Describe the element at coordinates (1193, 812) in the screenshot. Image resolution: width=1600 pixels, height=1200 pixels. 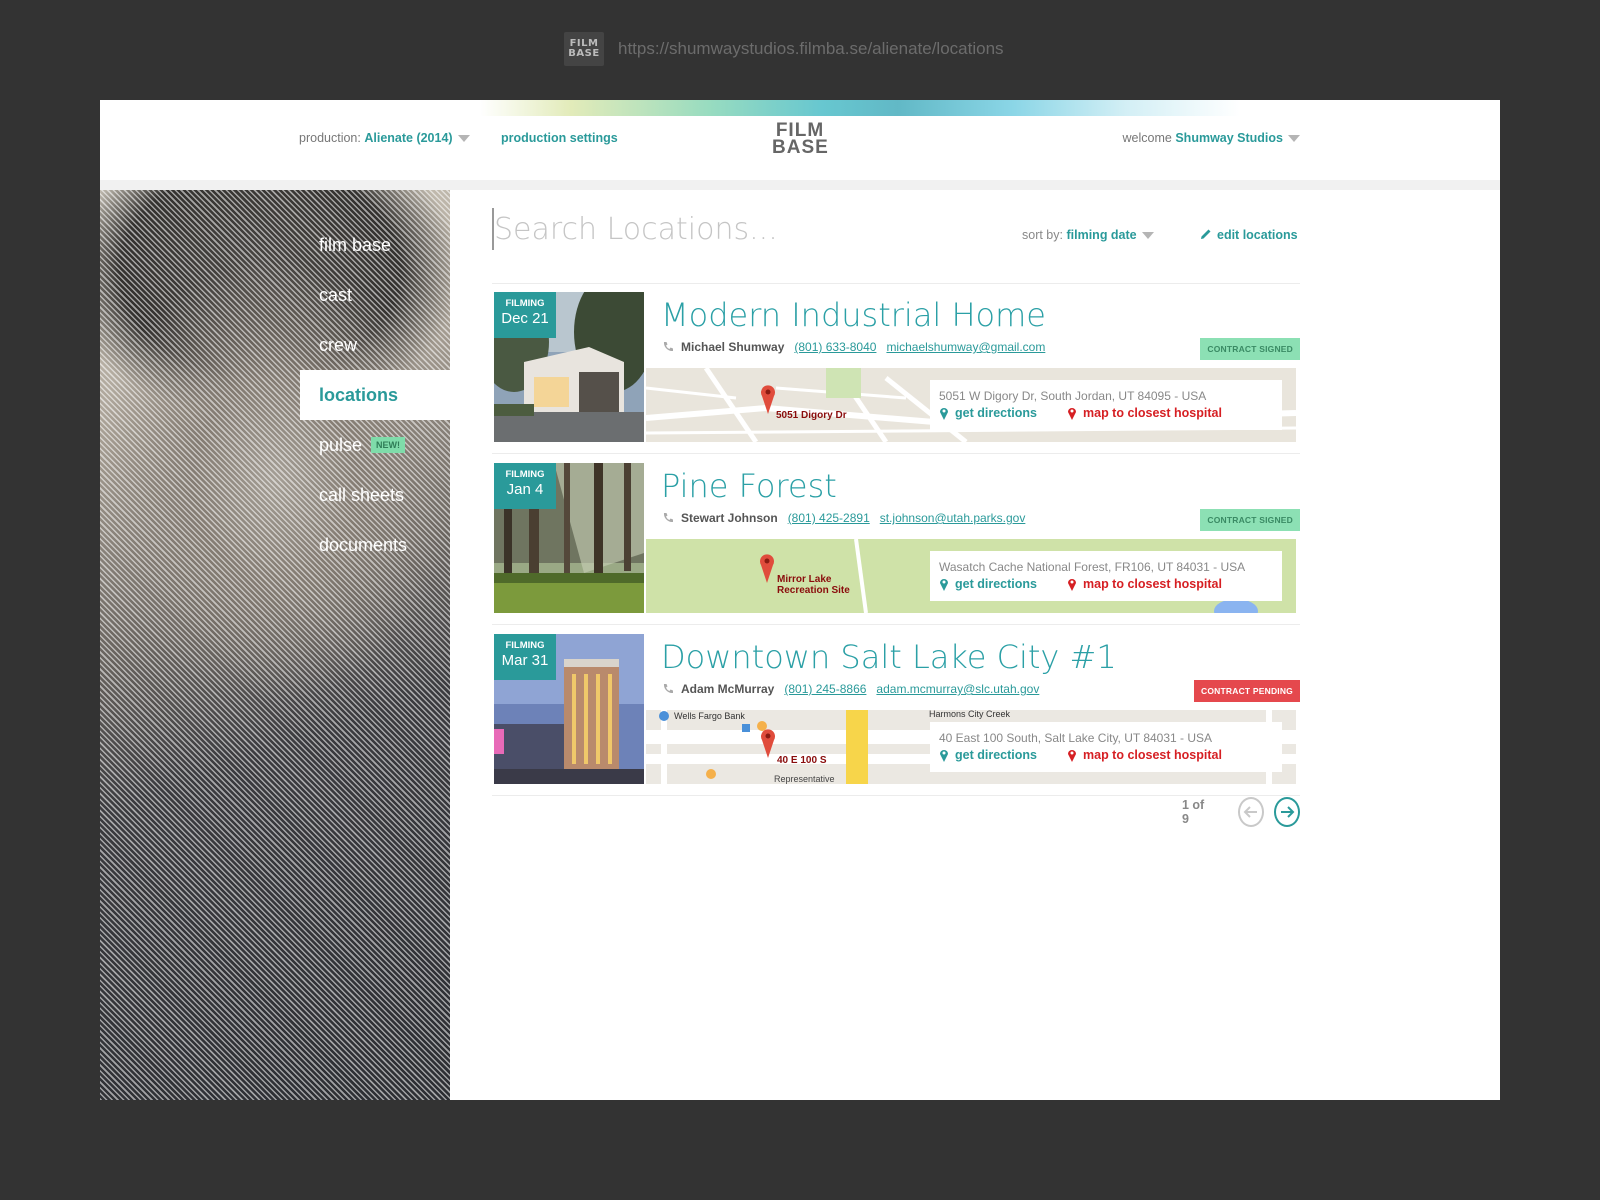
I see `page-indicator: 1 of 9` at that location.